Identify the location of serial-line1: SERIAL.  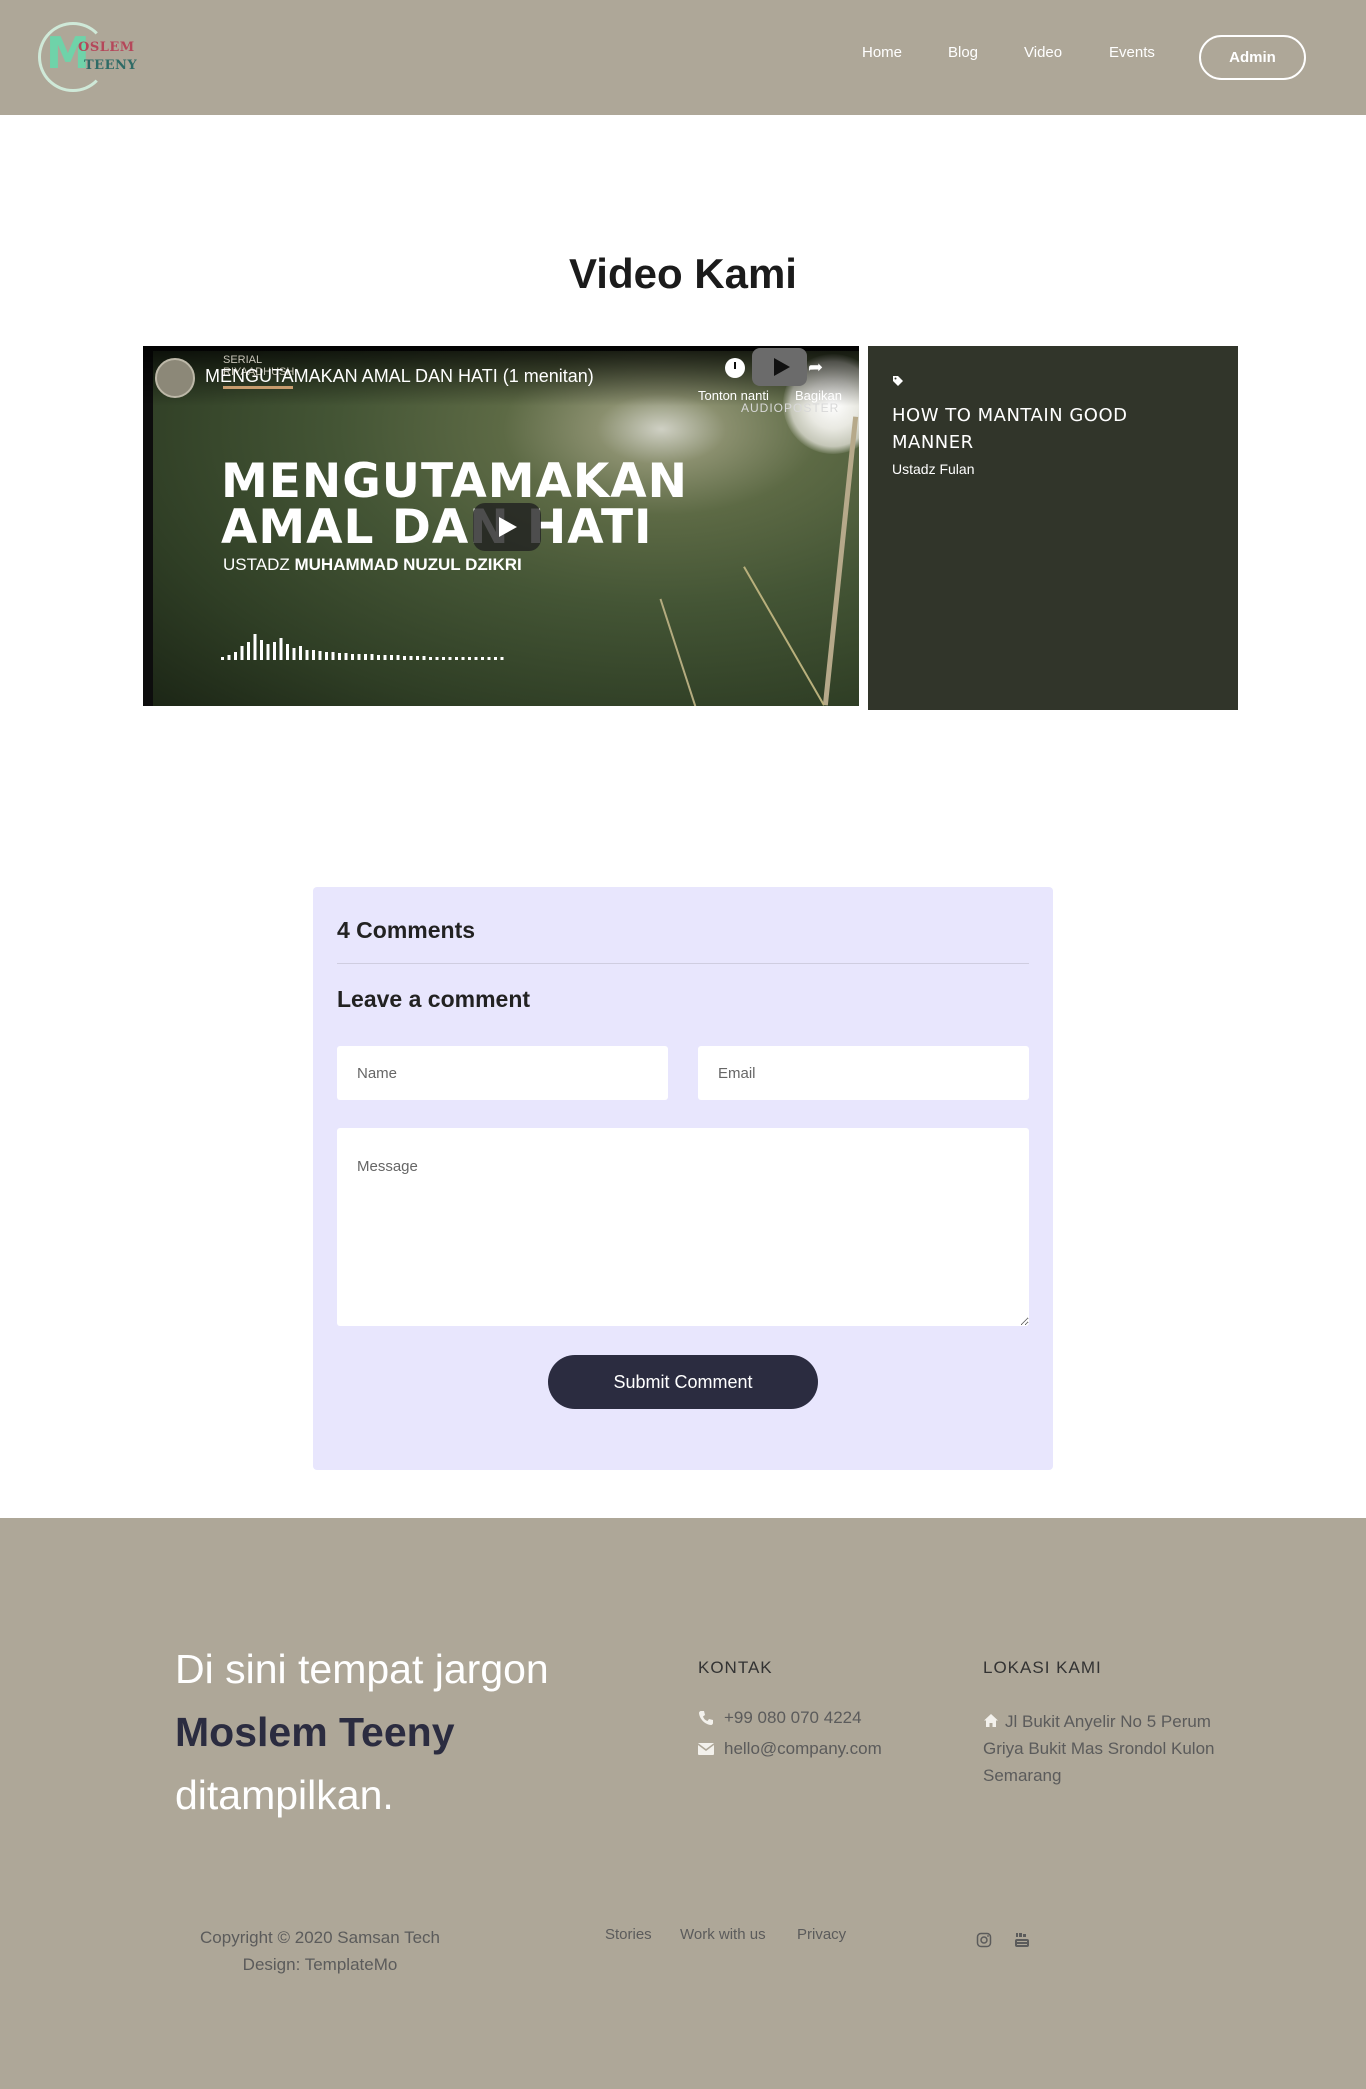
(243, 360).